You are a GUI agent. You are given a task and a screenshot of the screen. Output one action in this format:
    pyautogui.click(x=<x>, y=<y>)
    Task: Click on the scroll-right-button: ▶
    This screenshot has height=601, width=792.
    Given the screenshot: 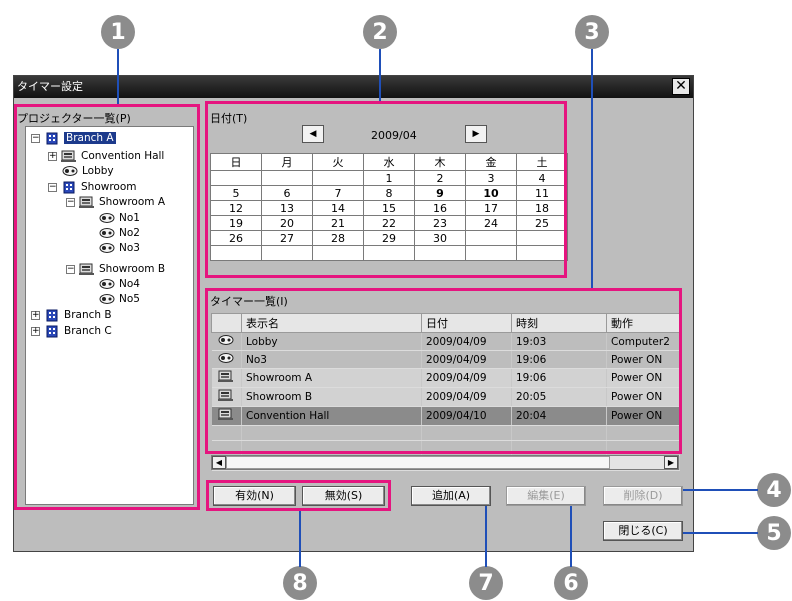 What is the action you would take?
    pyautogui.click(x=671, y=462)
    